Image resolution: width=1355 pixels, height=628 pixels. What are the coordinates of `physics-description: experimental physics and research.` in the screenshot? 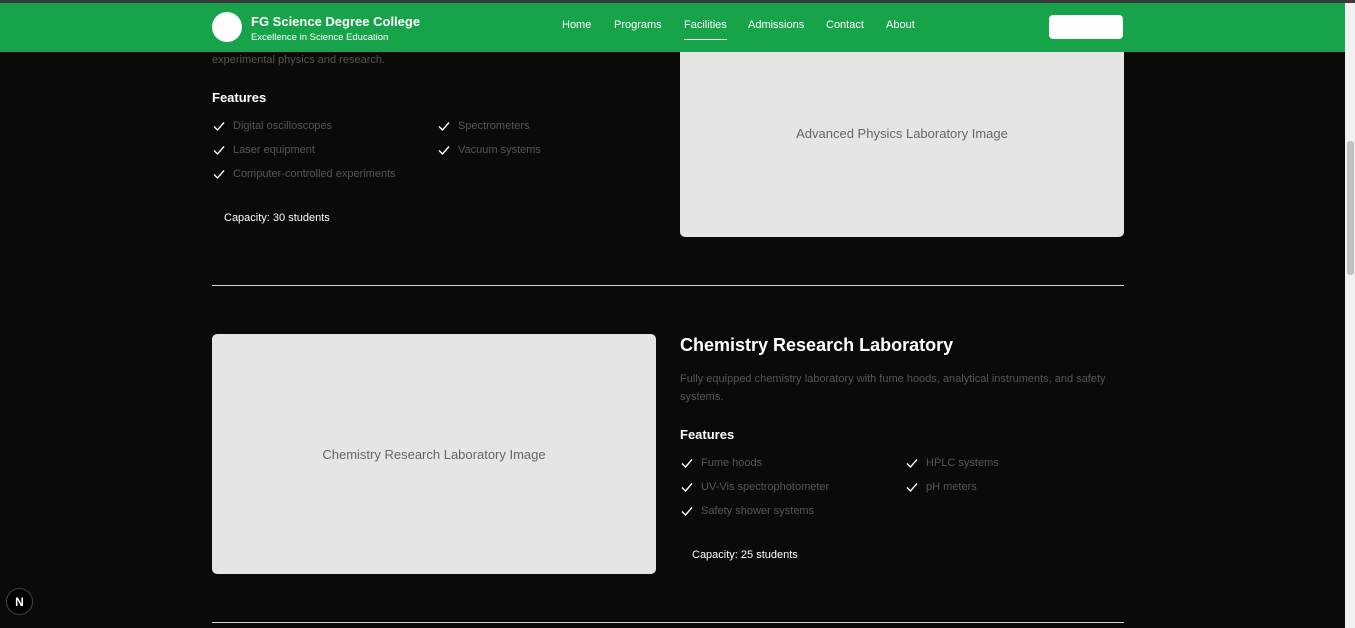 It's located at (299, 60).